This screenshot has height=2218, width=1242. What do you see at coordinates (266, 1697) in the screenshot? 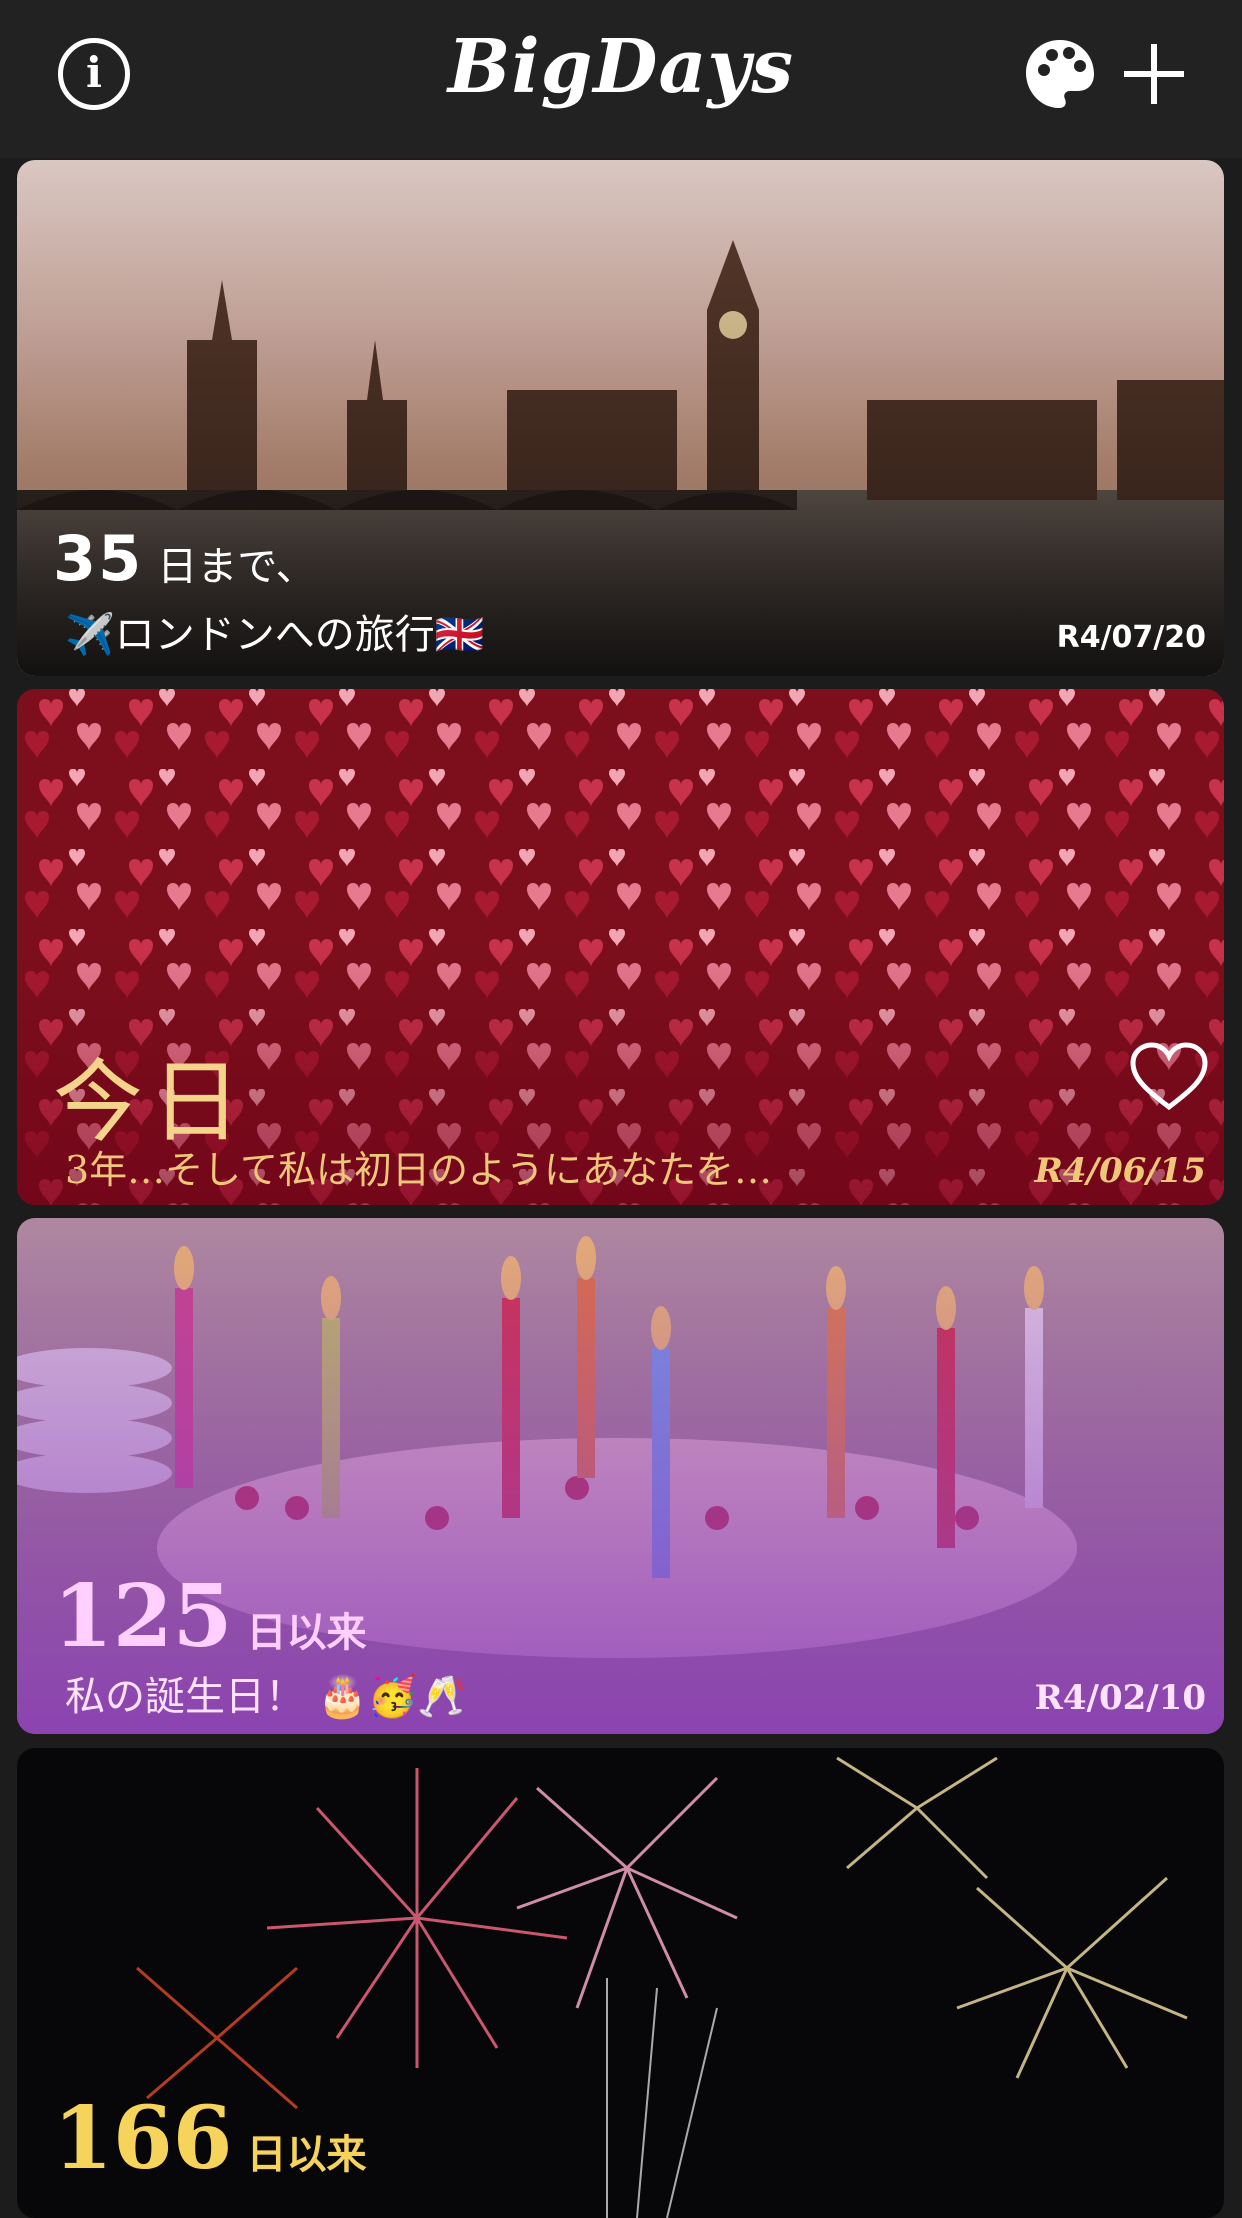
I see `event-title: 私の誕生日！ 🎂🥳🥂` at bounding box center [266, 1697].